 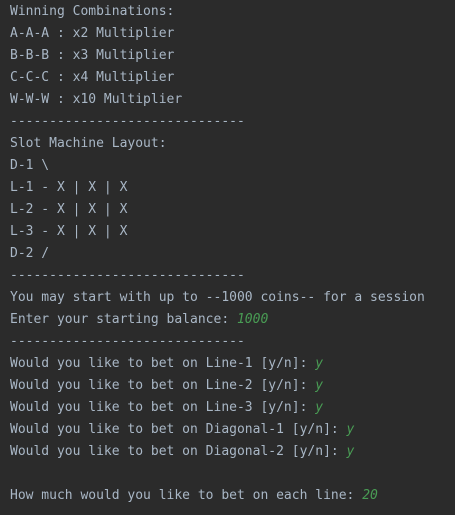 I want to click on balance-line: Enter your starting balance: 1000, so click(x=232, y=320).